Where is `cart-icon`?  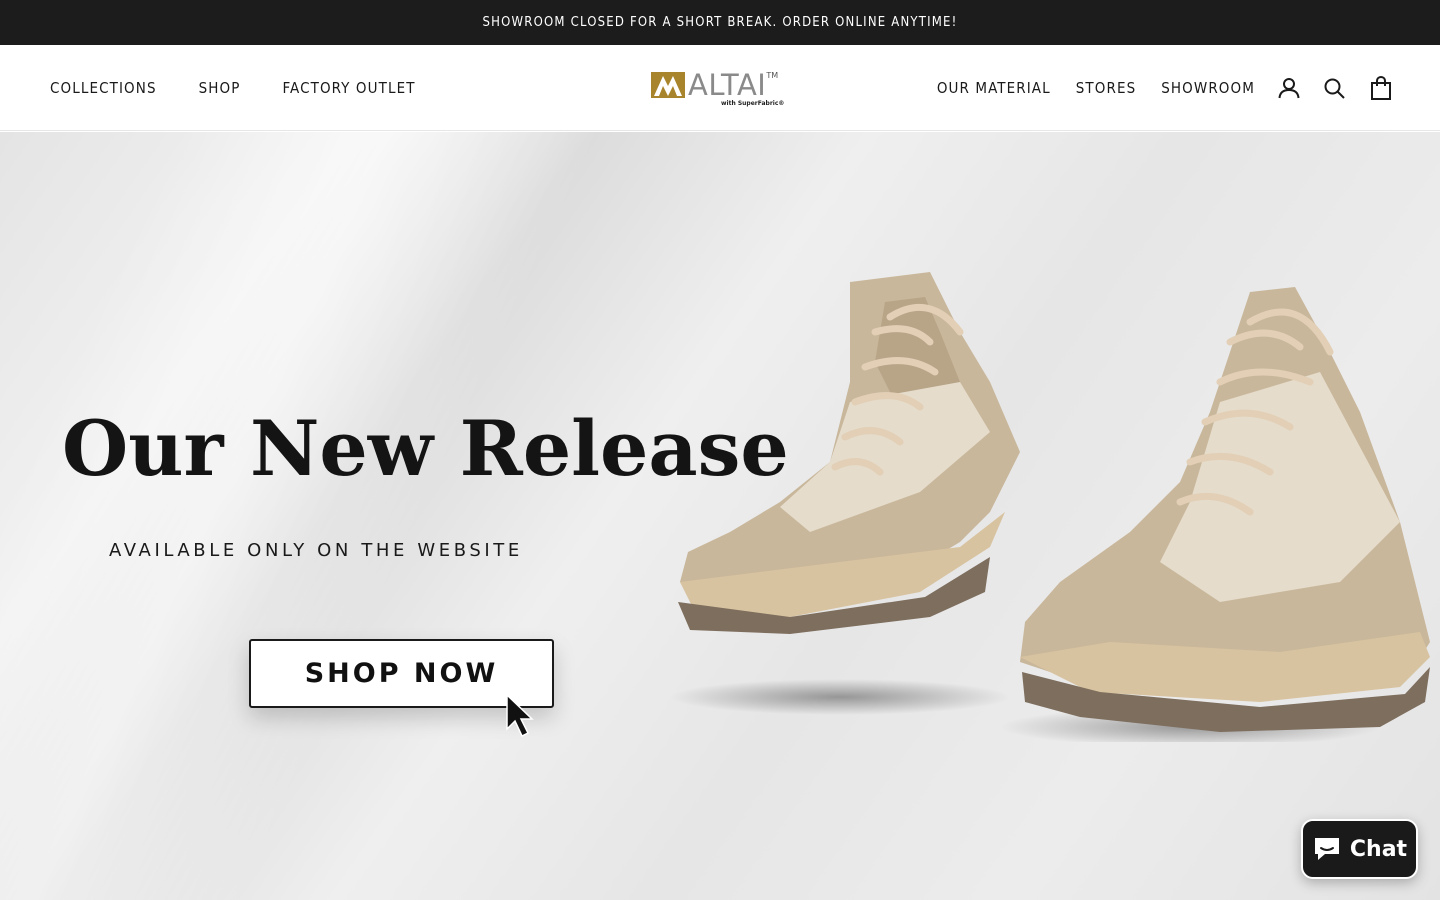 cart-icon is located at coordinates (1380, 88).